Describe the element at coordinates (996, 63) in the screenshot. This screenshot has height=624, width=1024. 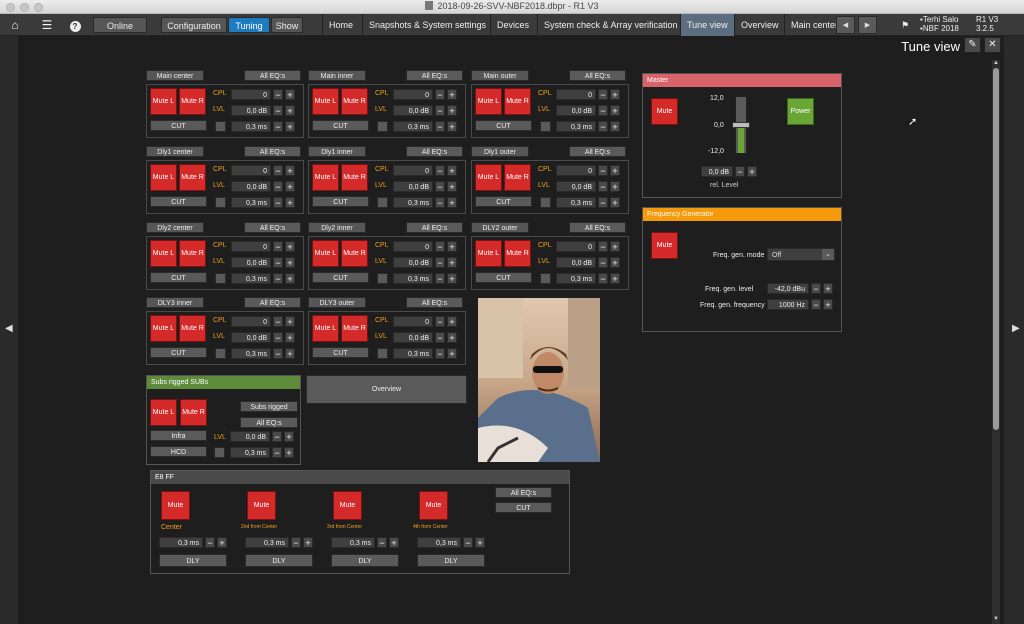
I see `scroll-up-icon: ▲` at that location.